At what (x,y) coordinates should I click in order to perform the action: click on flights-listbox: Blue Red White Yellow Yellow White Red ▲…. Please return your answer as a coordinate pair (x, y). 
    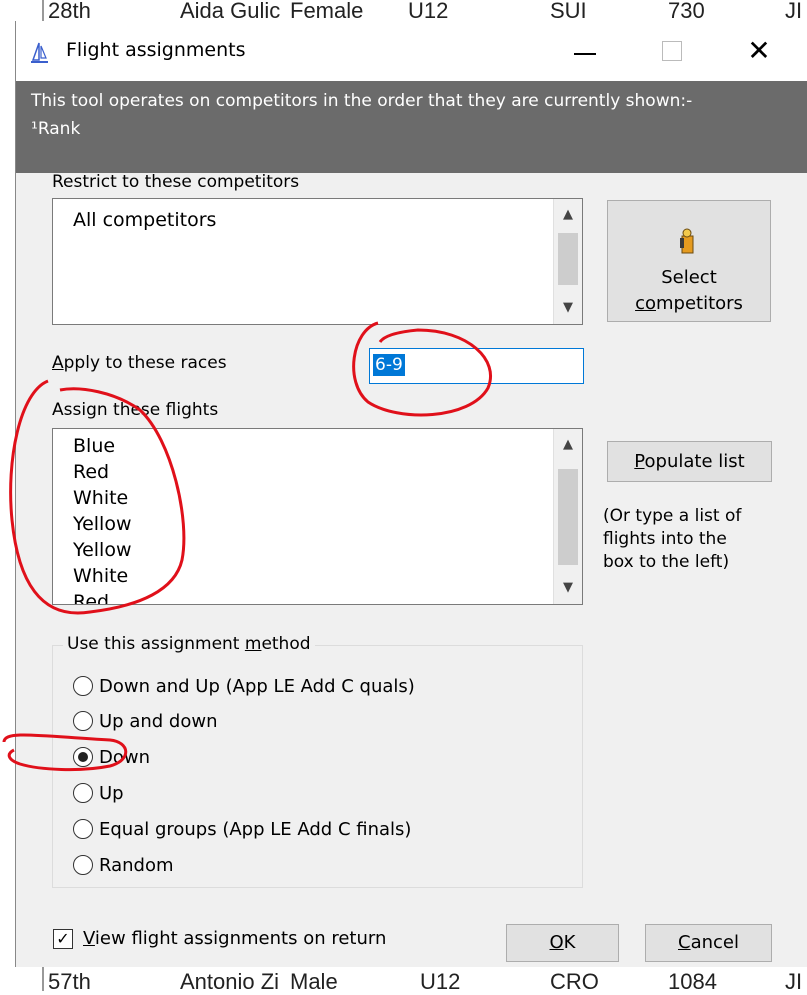
    Looking at the image, I should click on (317, 516).